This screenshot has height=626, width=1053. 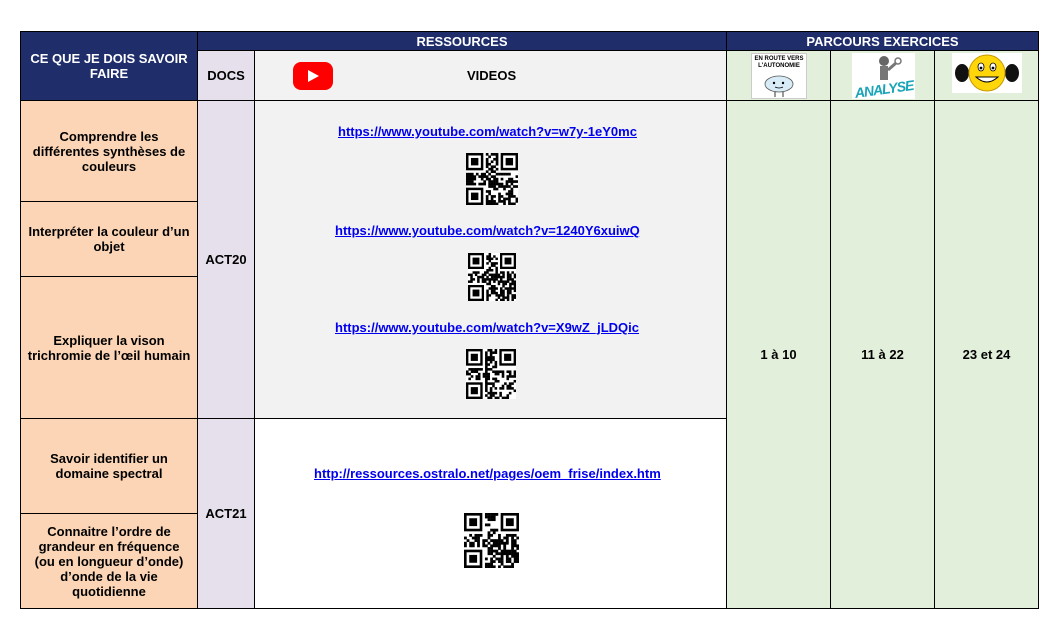 I want to click on skills-header-label: CE QUE JE DOIS SAVOIR FAIRE, so click(x=109, y=66).